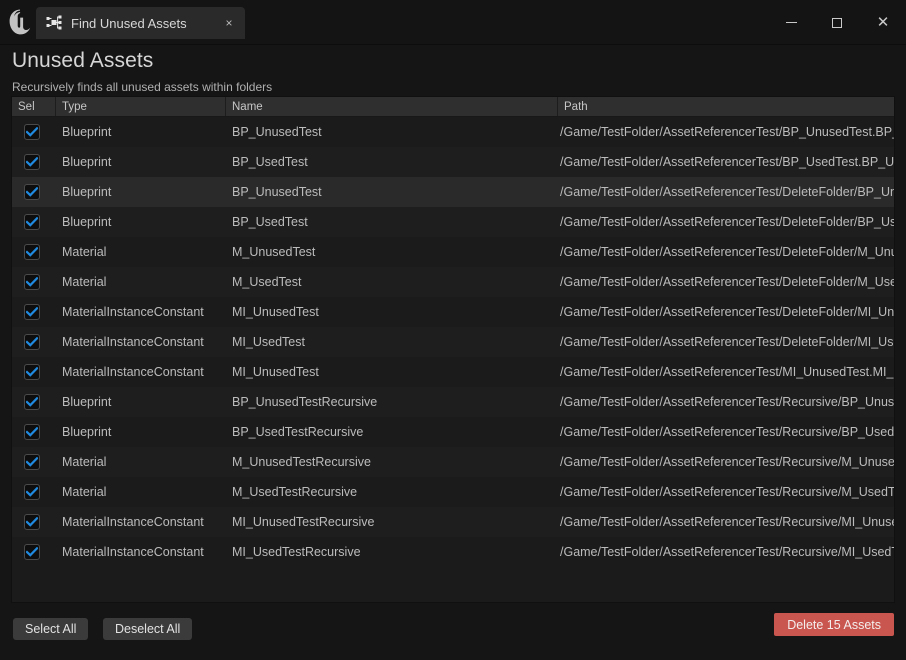 This screenshot has width=906, height=660. I want to click on tab-find-unused-assets: Find Unused Assets ×, so click(140, 23).